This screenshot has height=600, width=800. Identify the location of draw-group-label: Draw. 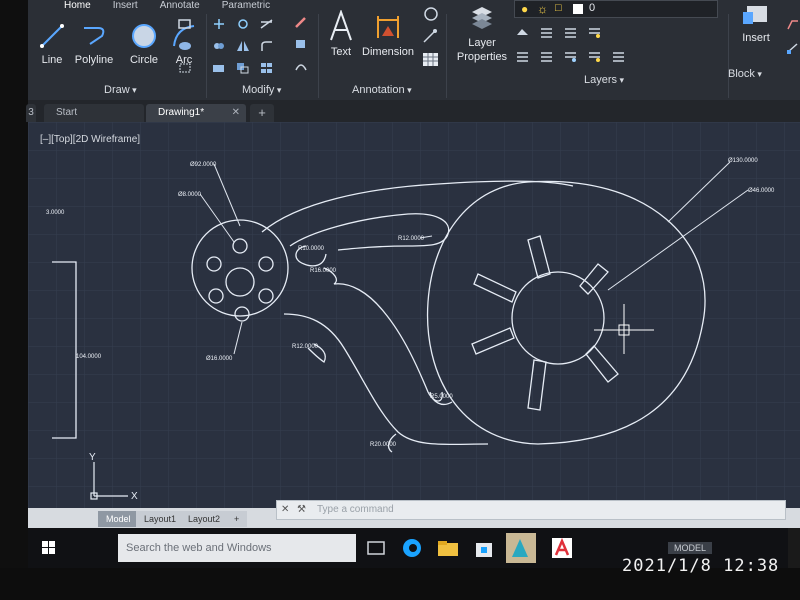
(120, 90).